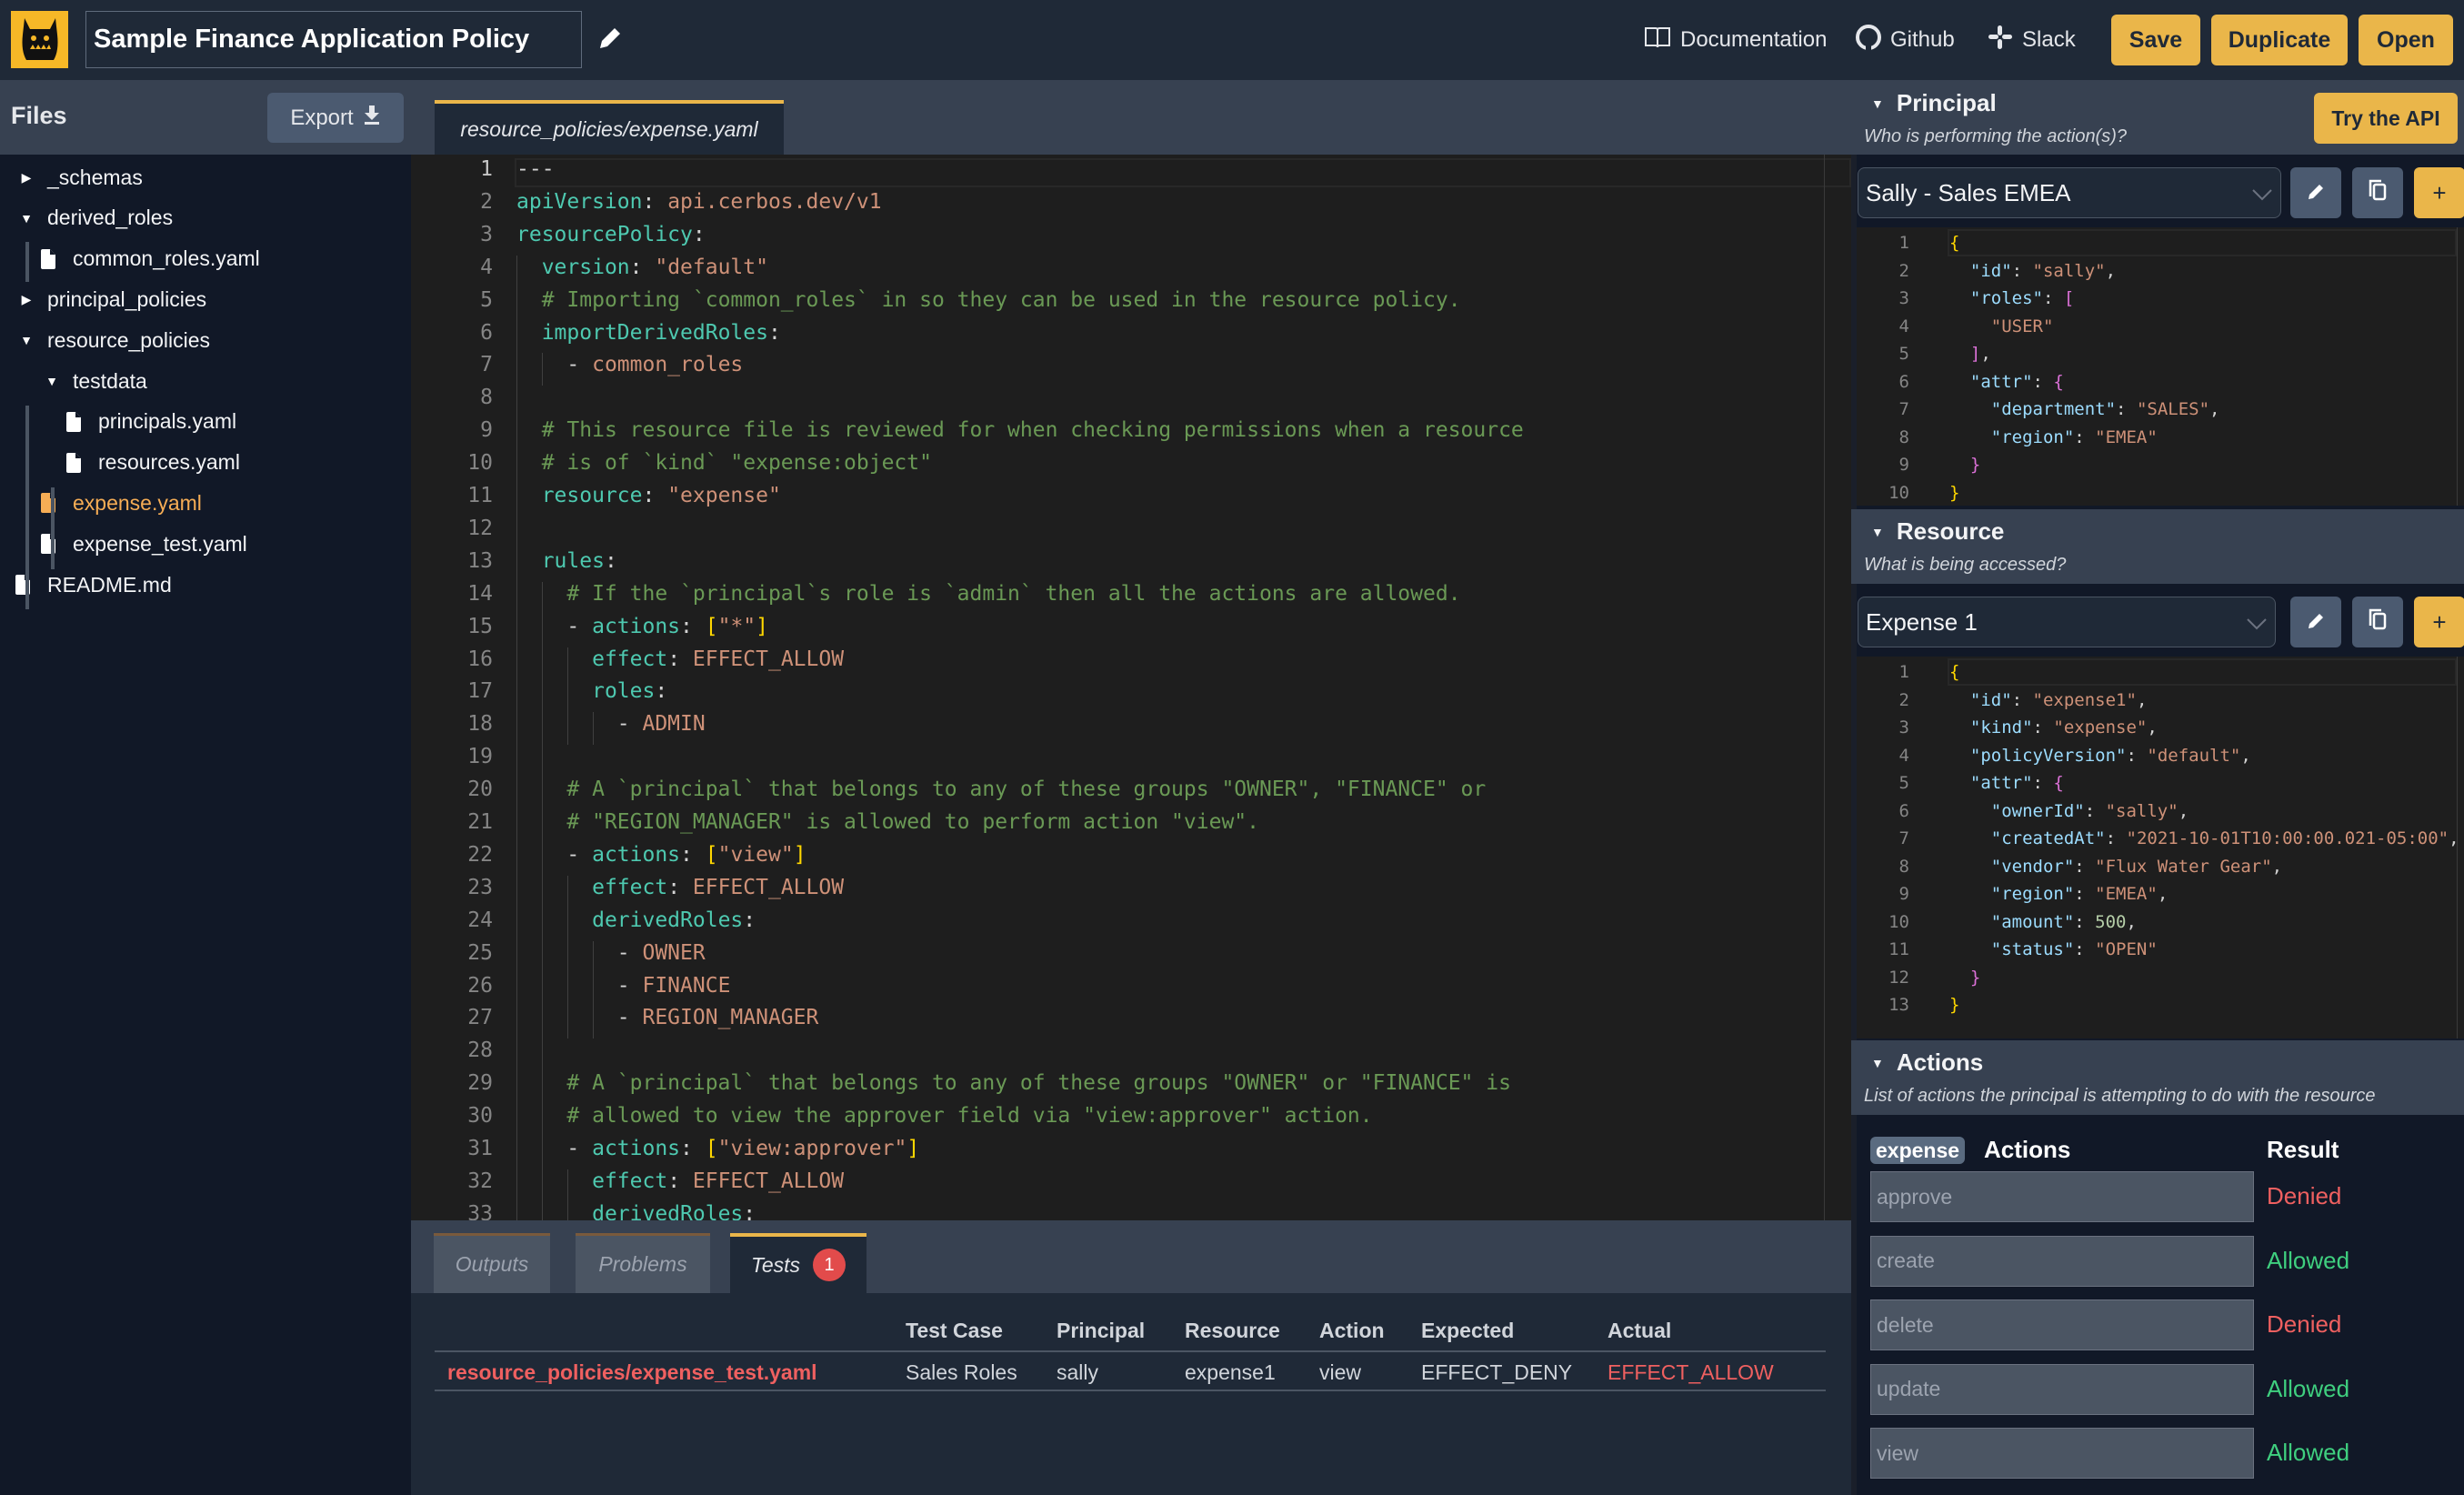  Describe the element at coordinates (2062, 1324) in the screenshot. I see `action-input-delete: delete` at that location.